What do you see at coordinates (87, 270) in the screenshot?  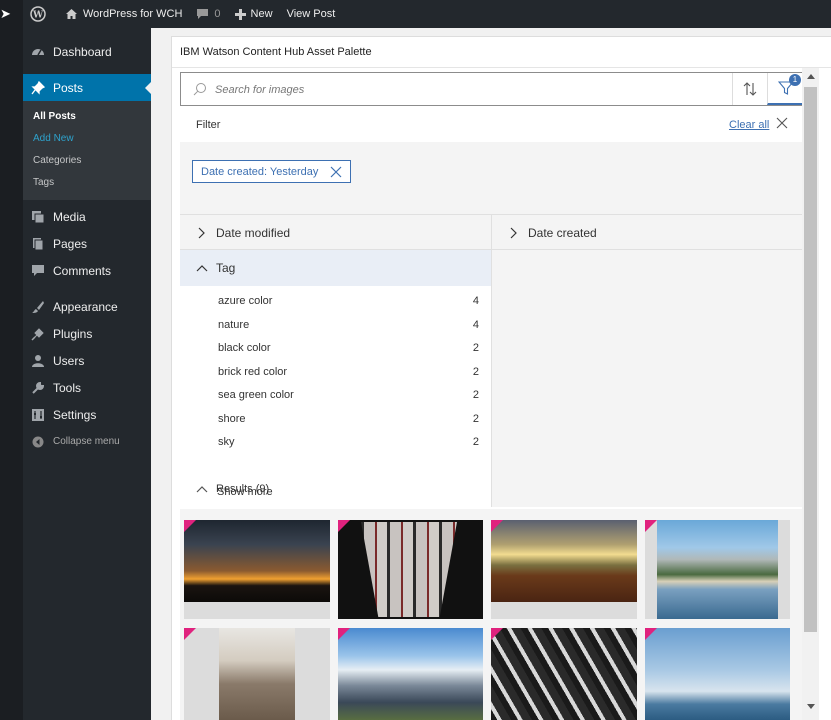 I see `sidebar-item-comments: Comments` at bounding box center [87, 270].